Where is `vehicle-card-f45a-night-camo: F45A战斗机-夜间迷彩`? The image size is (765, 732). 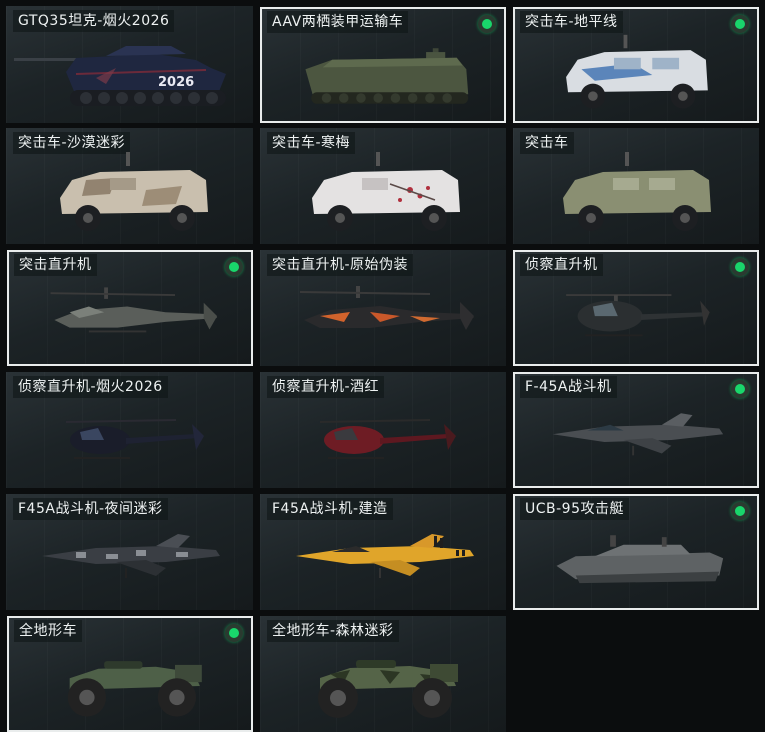
vehicle-card-f45a-night-camo: F45A战斗机-夜间迷彩 is located at coordinates (129, 552).